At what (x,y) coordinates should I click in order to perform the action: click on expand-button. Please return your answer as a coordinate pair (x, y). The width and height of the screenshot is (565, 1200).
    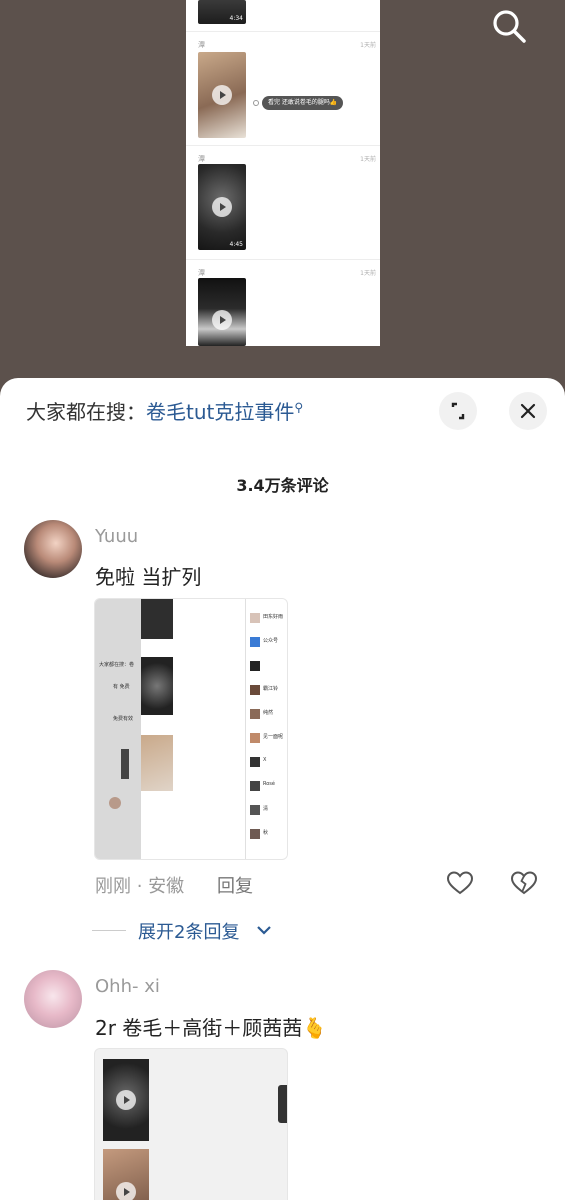
    Looking at the image, I should click on (458, 411).